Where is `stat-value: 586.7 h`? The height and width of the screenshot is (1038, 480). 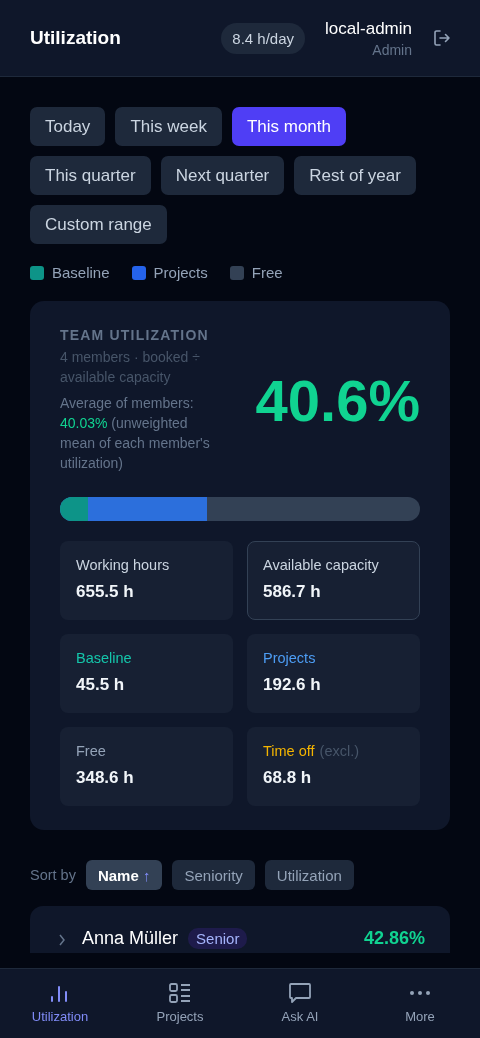
stat-value: 586.7 h is located at coordinates (292, 592).